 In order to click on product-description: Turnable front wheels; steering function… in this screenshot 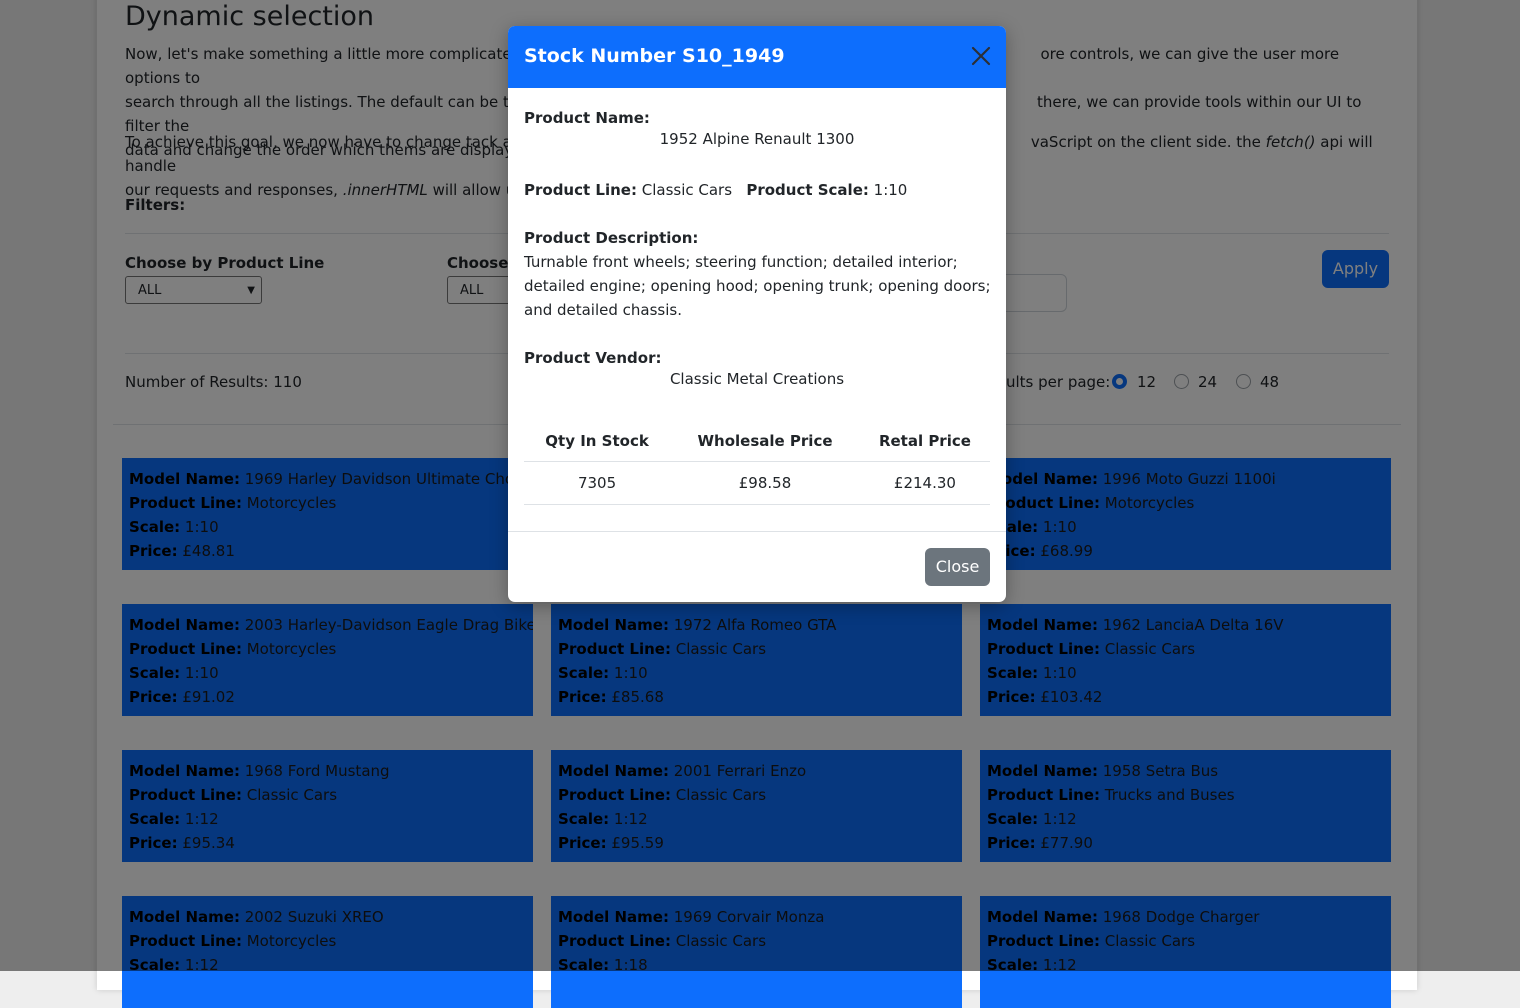, I will do `click(757, 286)`.